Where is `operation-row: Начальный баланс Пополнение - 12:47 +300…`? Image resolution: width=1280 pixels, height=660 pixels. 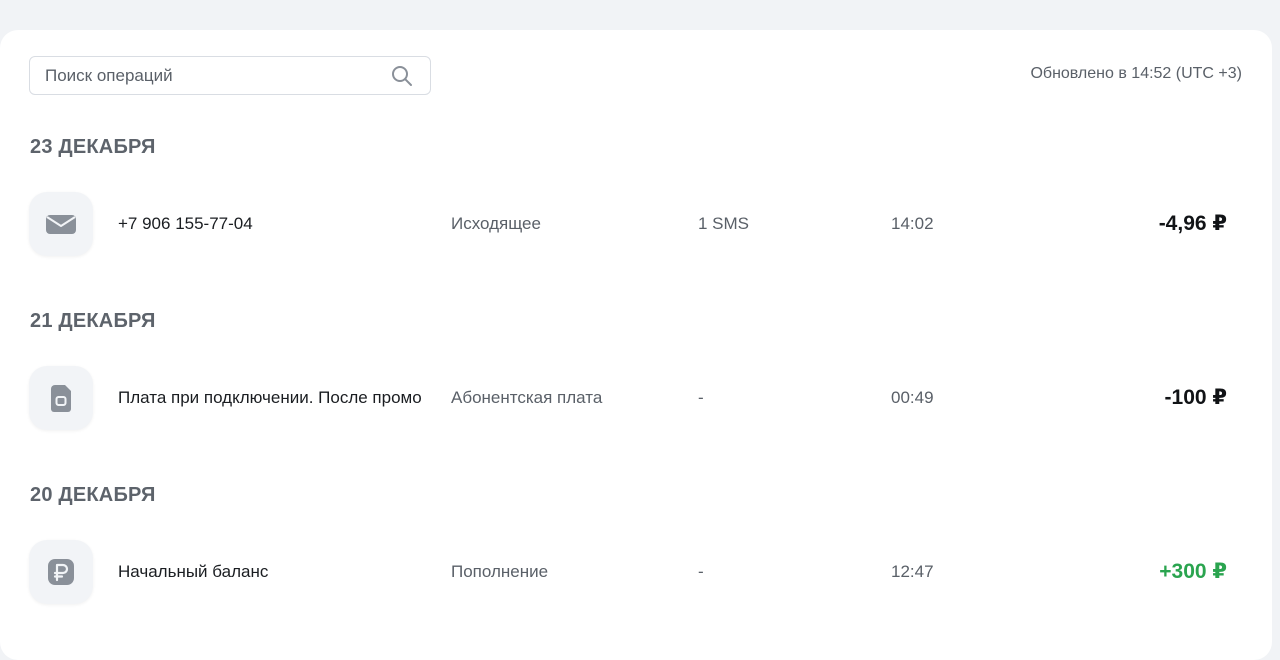
operation-row: Начальный баланс Пополнение - 12:47 +300… is located at coordinates (636, 573).